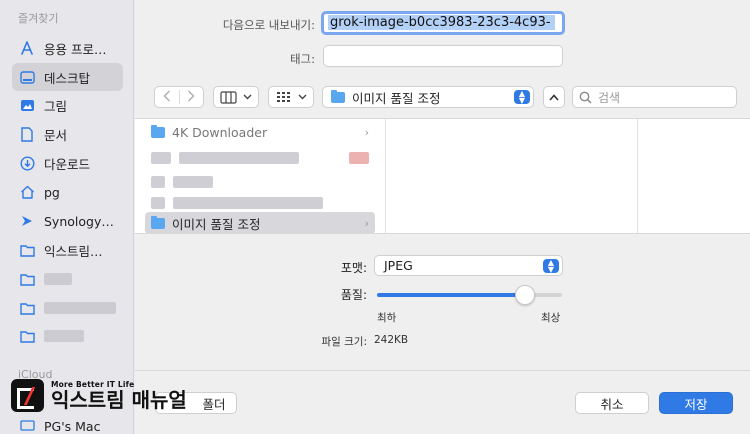 This screenshot has width=750, height=434. What do you see at coordinates (119, 400) in the screenshot?
I see `watermark-name: 익스트림 매뉴얼` at bounding box center [119, 400].